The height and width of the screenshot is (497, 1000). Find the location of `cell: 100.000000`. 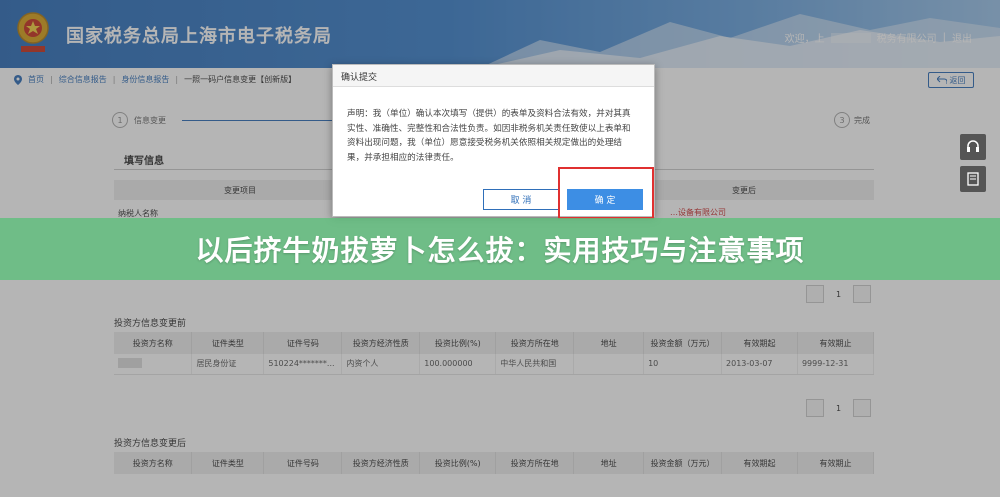

cell: 100.000000 is located at coordinates (458, 364).